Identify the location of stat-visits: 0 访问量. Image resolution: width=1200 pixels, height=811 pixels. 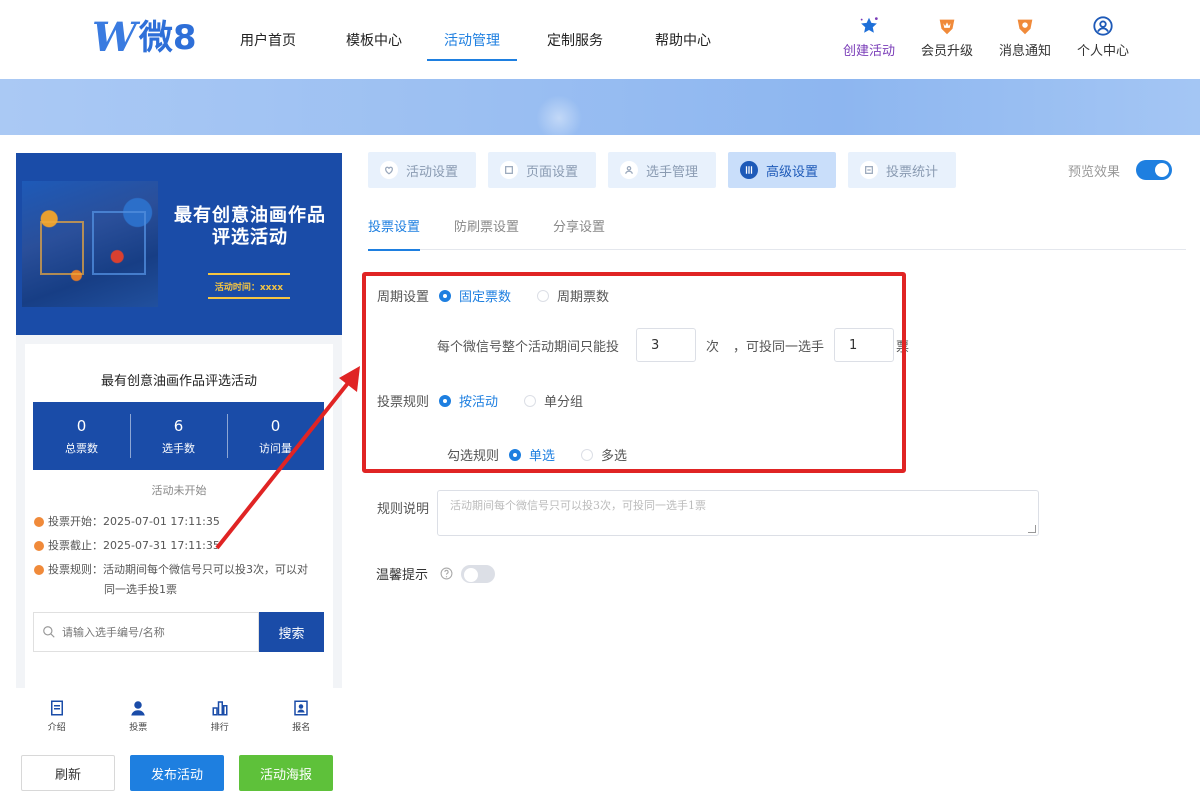
(275, 436).